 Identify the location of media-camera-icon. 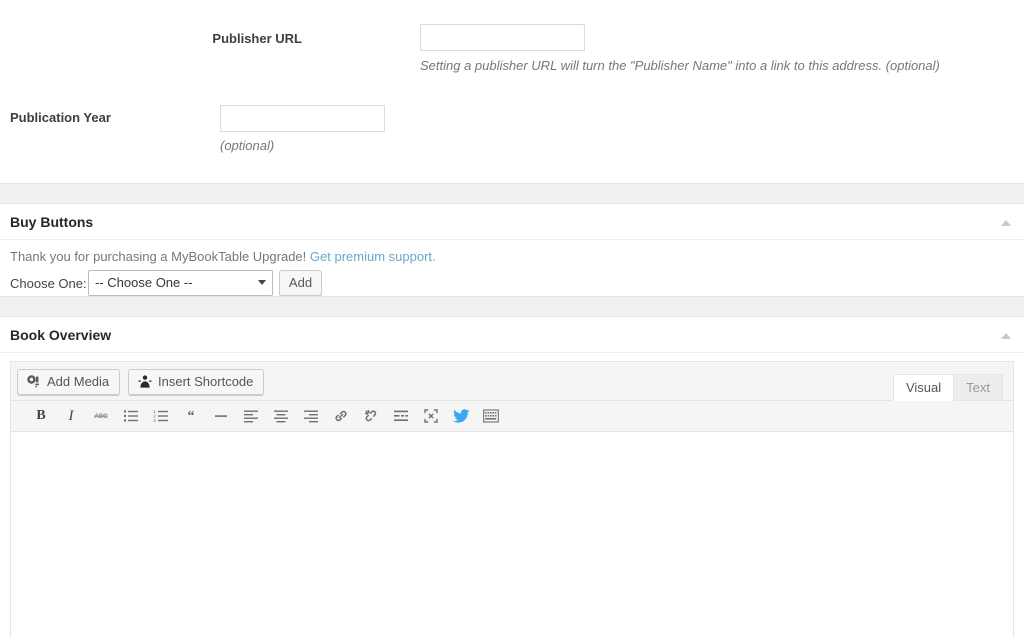
(34, 382).